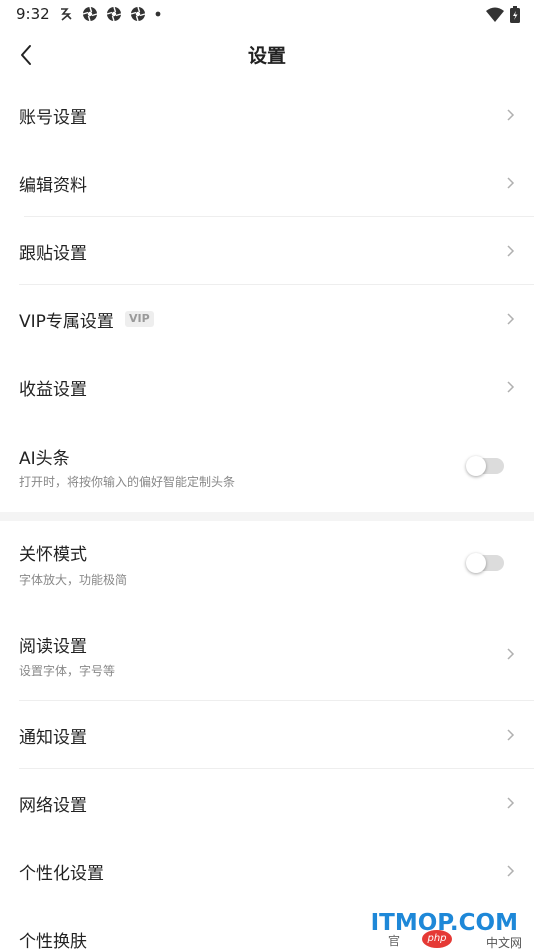 The height and width of the screenshot is (952, 534). I want to click on watermark-cn-text: 中文网, so click(503, 943).